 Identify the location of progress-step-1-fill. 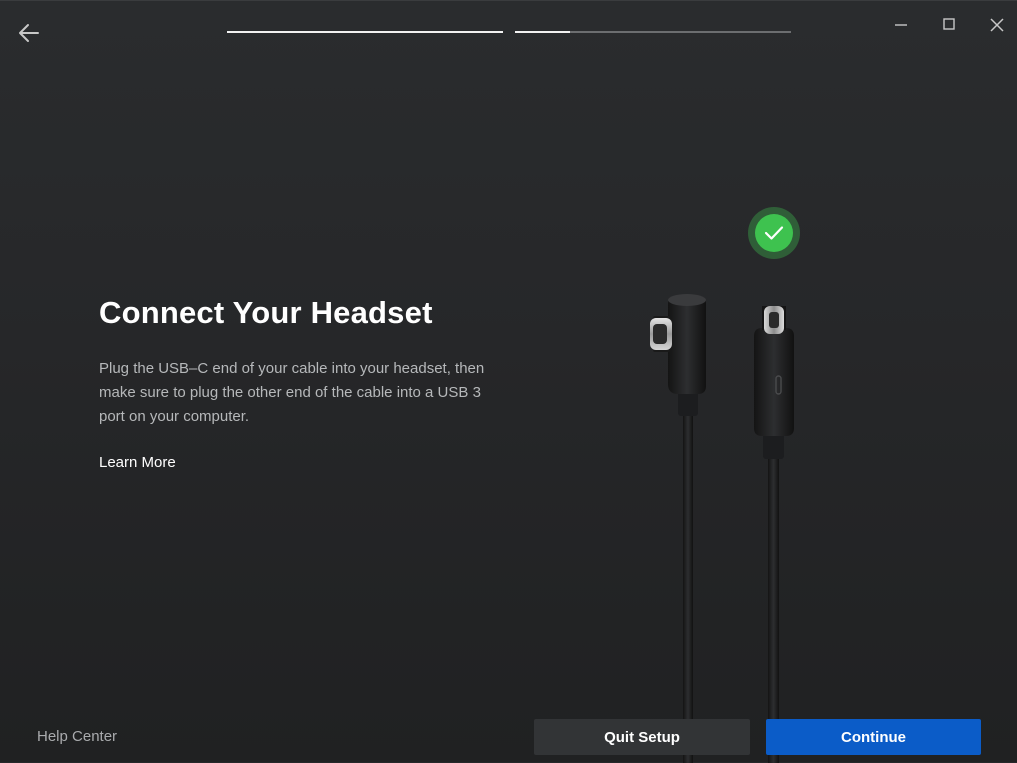
(365, 32).